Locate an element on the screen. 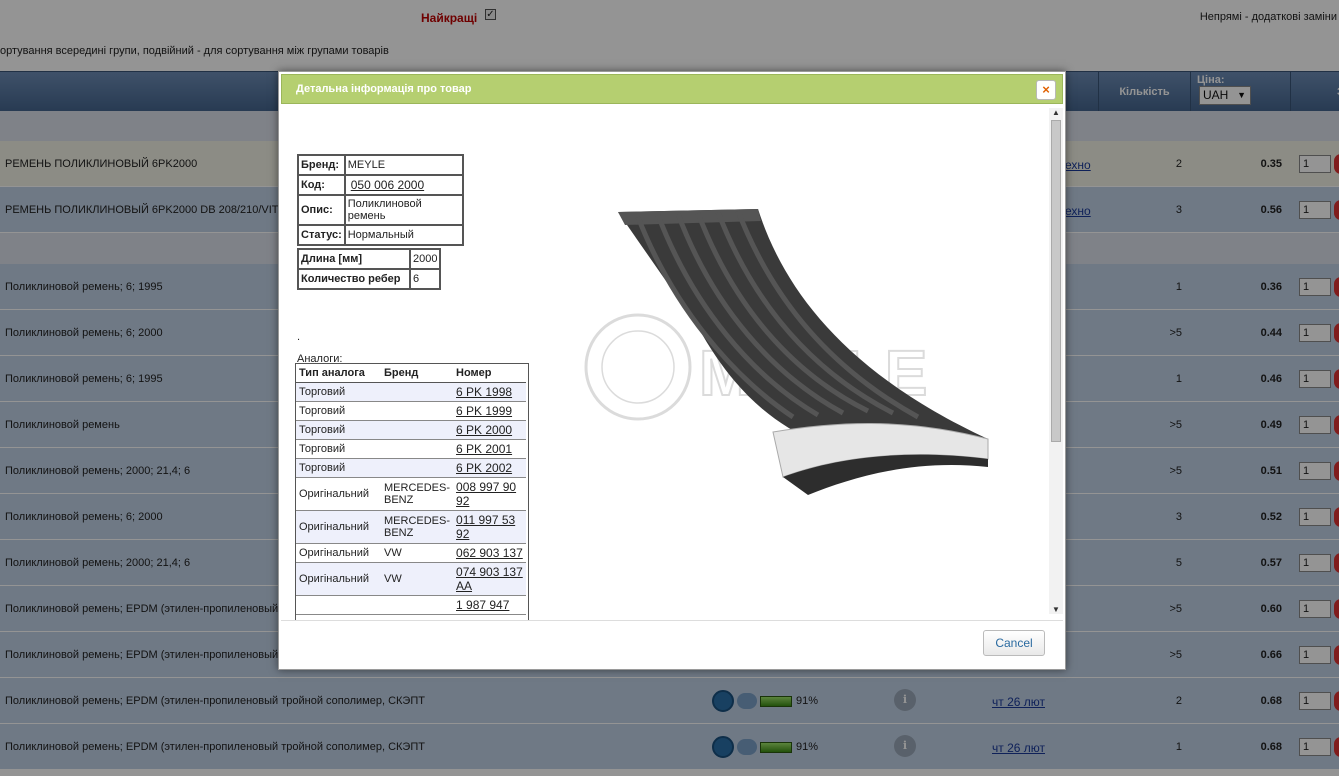 The height and width of the screenshot is (776, 1339). info-row-desc: Опис: Поликлиновой ремень is located at coordinates (380, 210).